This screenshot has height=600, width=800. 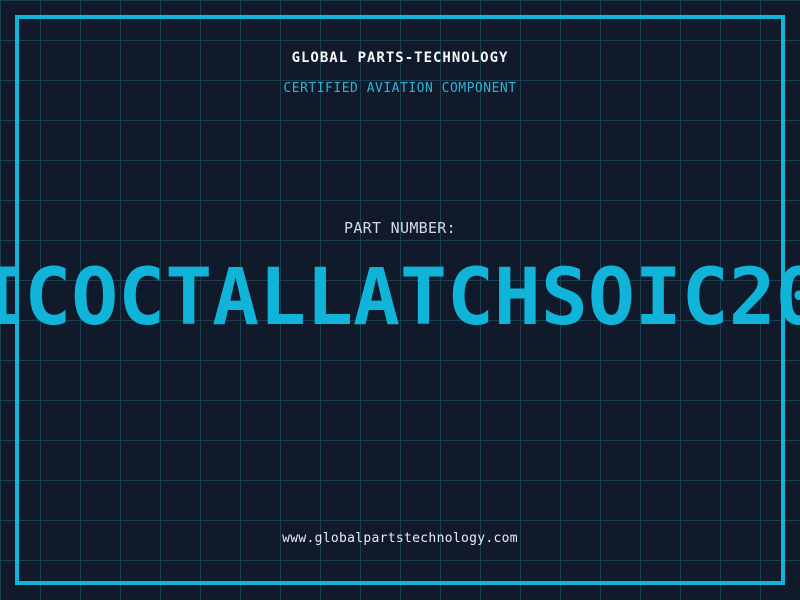 What do you see at coordinates (400, 538) in the screenshot?
I see `website-url: www.globalpartstechnology.com` at bounding box center [400, 538].